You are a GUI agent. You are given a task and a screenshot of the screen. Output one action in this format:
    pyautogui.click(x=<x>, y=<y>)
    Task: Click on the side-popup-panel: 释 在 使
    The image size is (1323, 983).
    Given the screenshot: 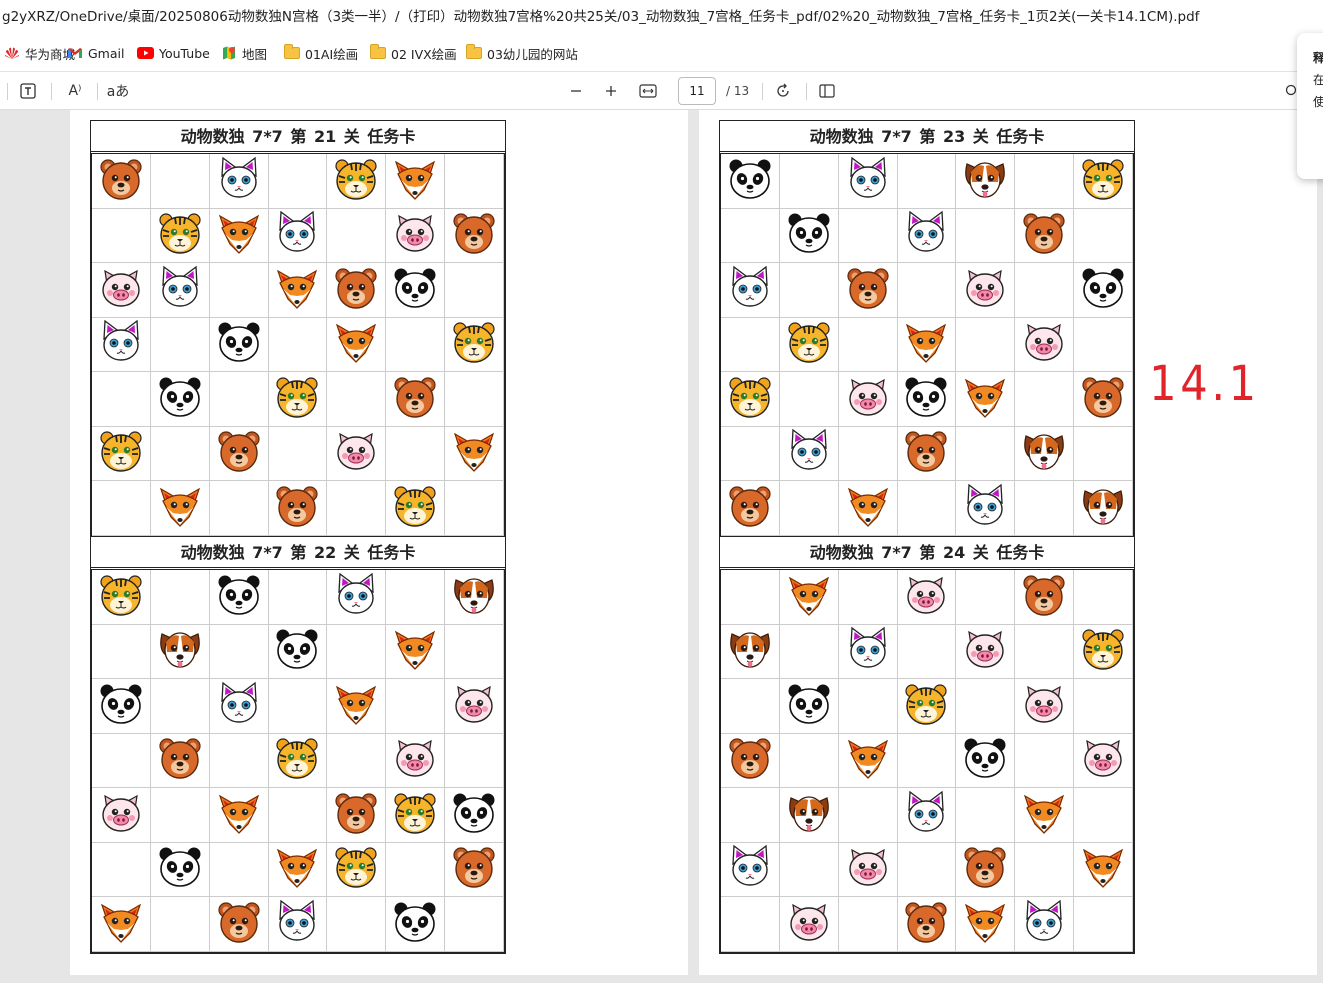 What is the action you would take?
    pyautogui.click(x=1310, y=106)
    